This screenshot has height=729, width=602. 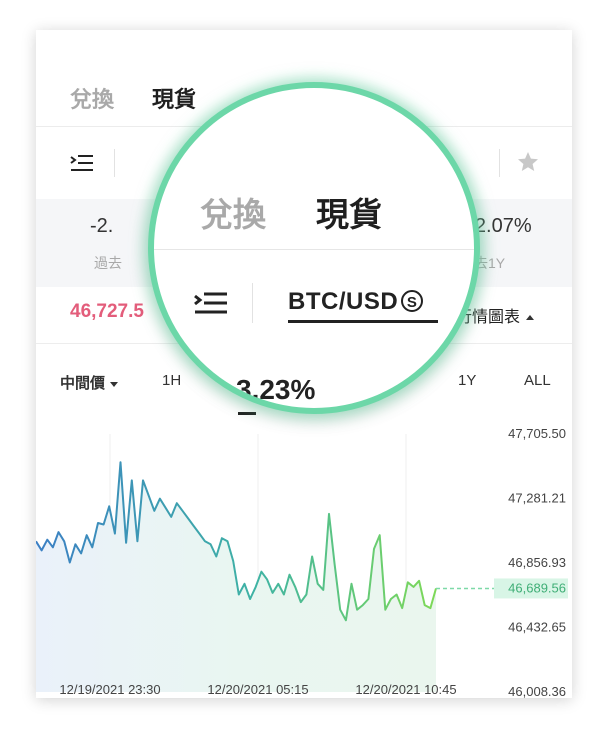 What do you see at coordinates (83, 383) in the screenshot?
I see `price-type-label: 中間價` at bounding box center [83, 383].